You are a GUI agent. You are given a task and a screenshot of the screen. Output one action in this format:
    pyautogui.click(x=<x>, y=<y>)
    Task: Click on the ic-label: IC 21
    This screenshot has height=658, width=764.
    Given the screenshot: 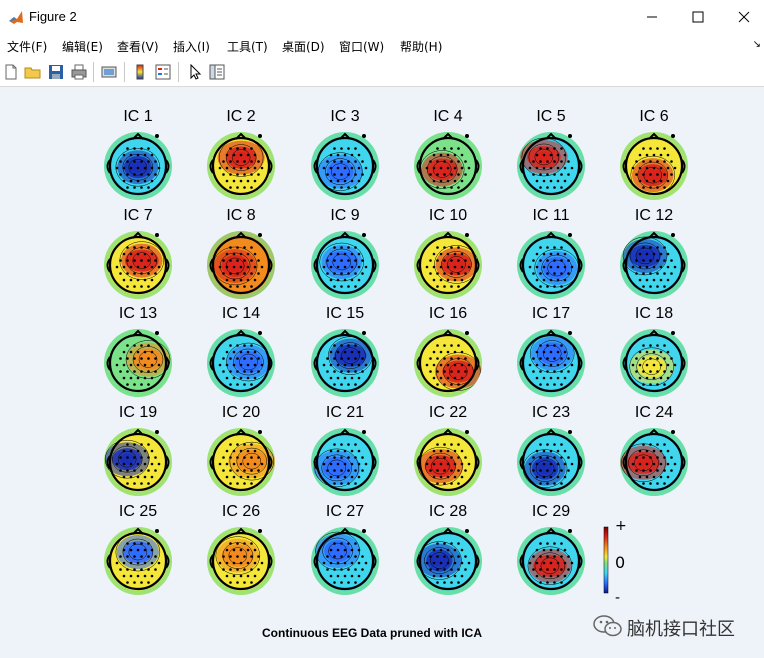 What is the action you would take?
    pyautogui.click(x=345, y=412)
    